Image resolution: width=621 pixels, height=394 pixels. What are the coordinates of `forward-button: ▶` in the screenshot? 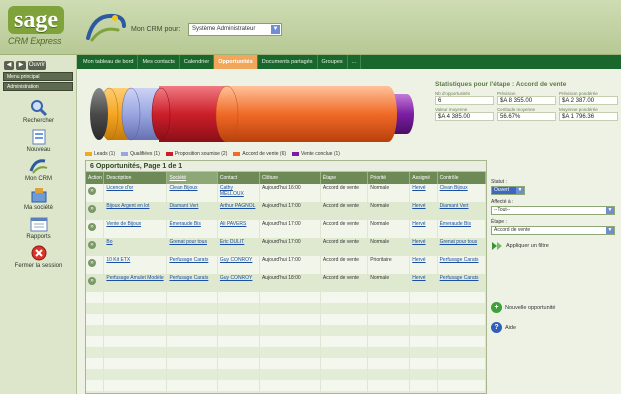 It's located at (21, 65).